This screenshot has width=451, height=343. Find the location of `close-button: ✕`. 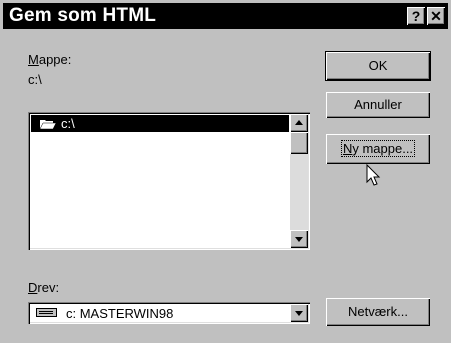

close-button: ✕ is located at coordinates (436, 16).